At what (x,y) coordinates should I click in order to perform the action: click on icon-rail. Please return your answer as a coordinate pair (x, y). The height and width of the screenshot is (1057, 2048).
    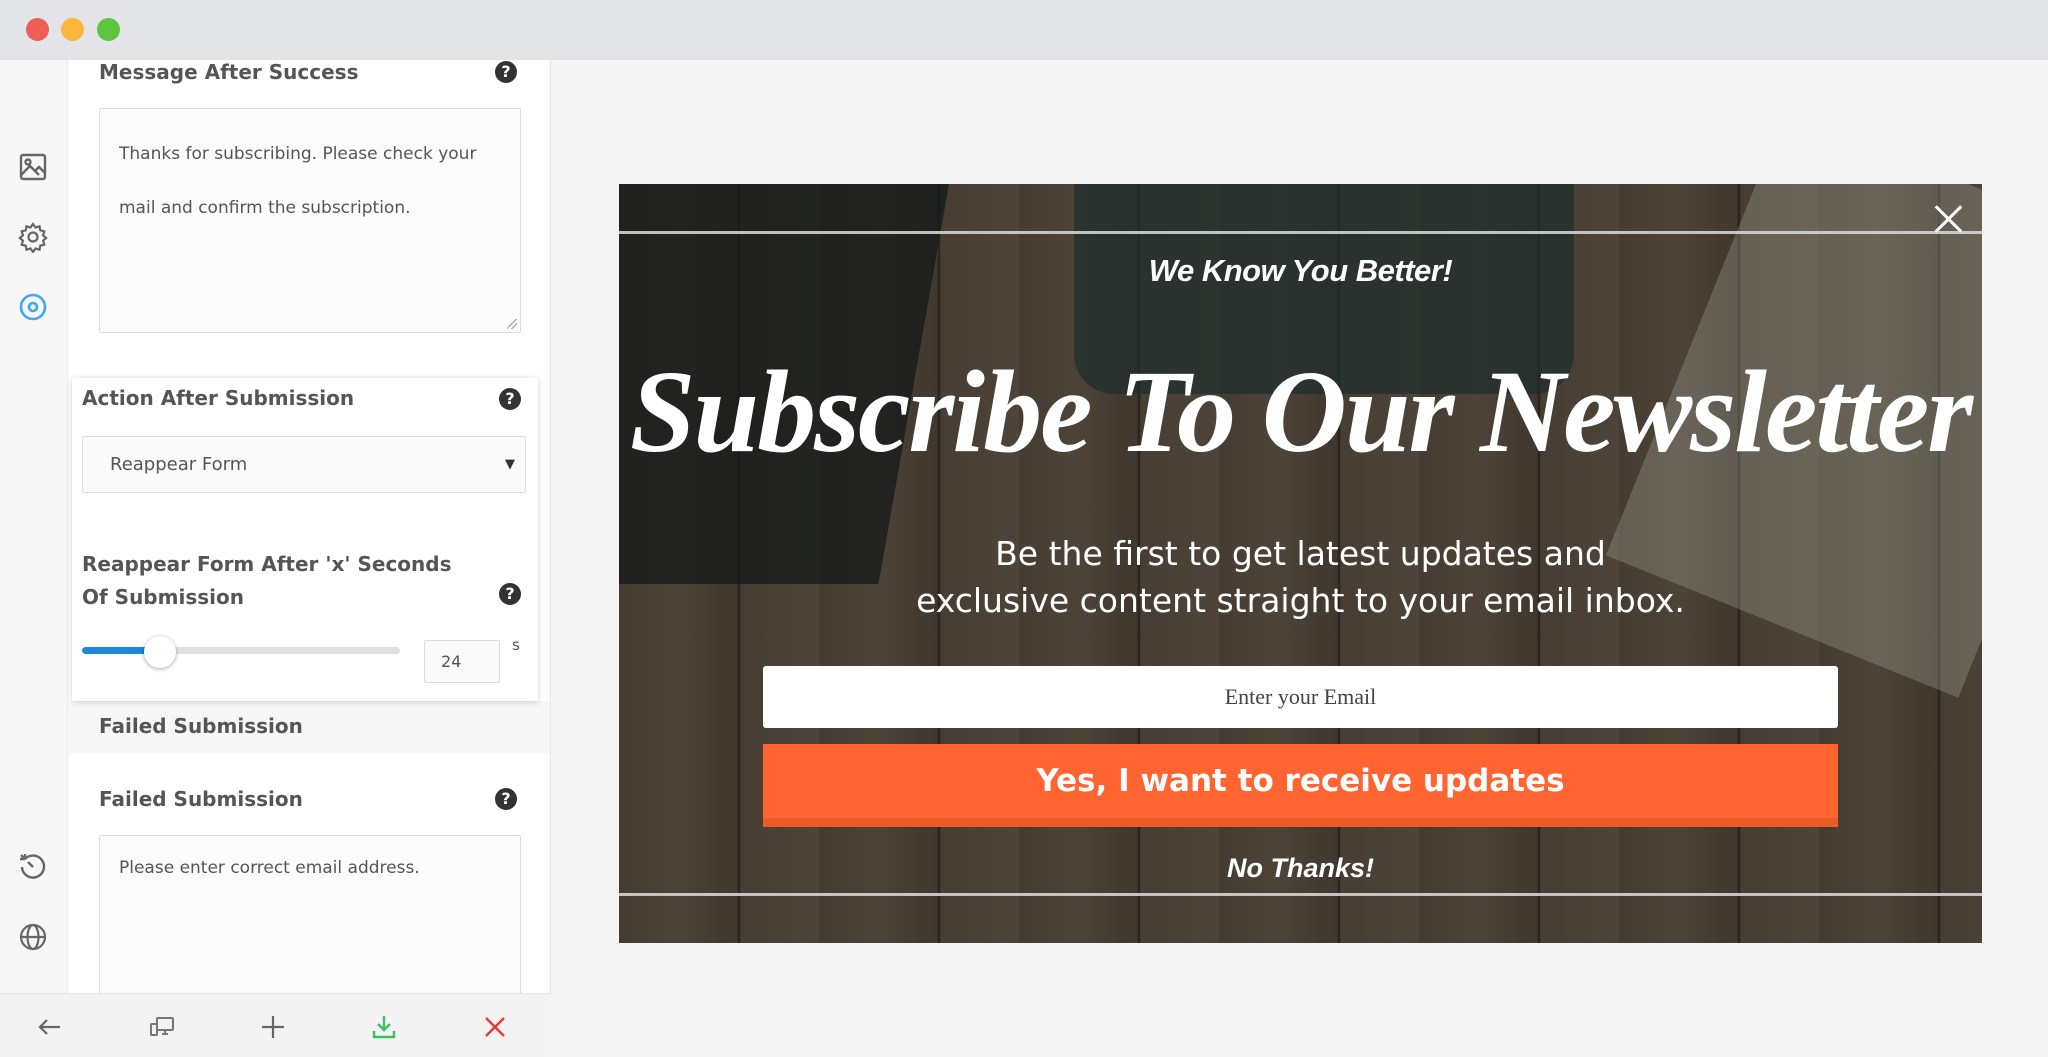
    Looking at the image, I should click on (34, 526).